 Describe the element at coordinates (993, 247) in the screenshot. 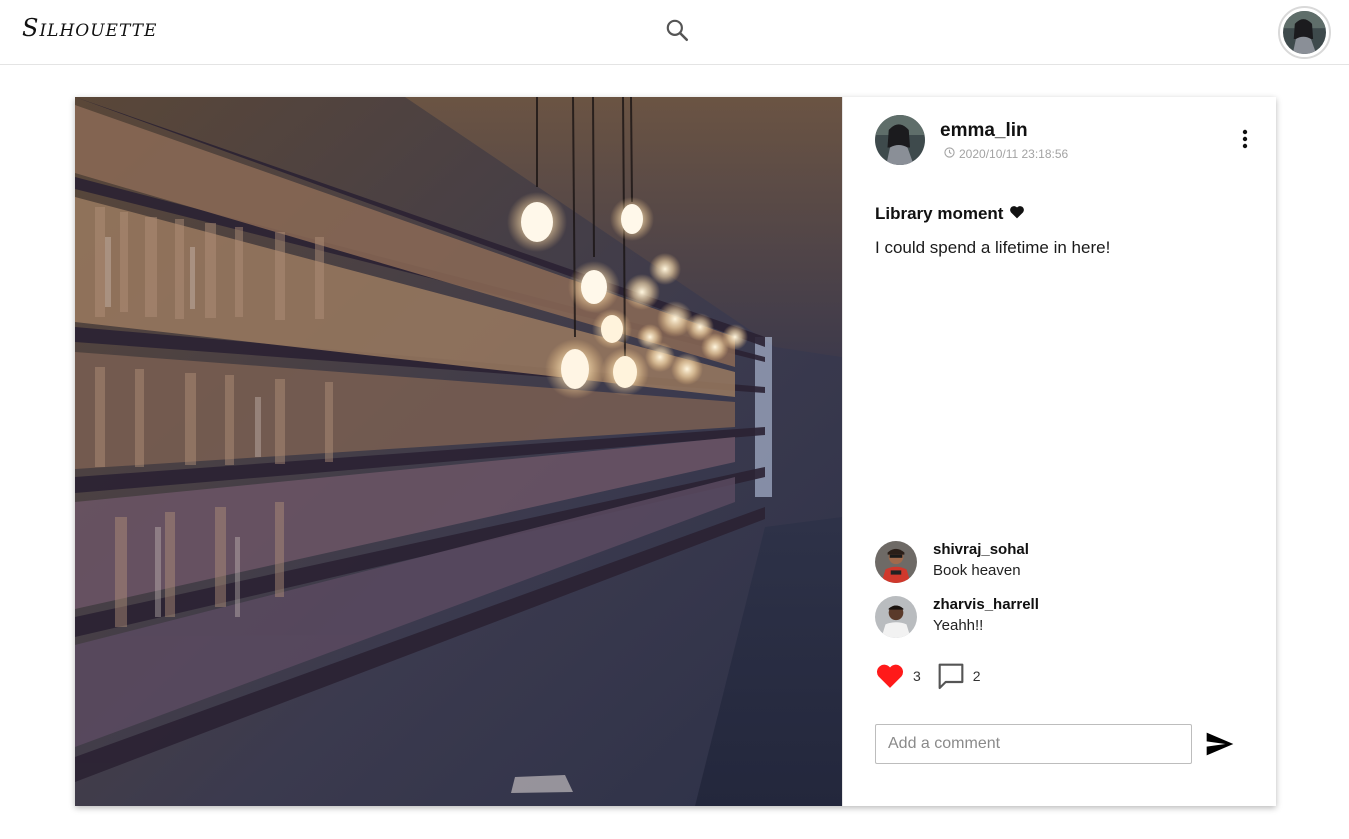

I see `caption-text: I could spend a lifetime in here!` at that location.